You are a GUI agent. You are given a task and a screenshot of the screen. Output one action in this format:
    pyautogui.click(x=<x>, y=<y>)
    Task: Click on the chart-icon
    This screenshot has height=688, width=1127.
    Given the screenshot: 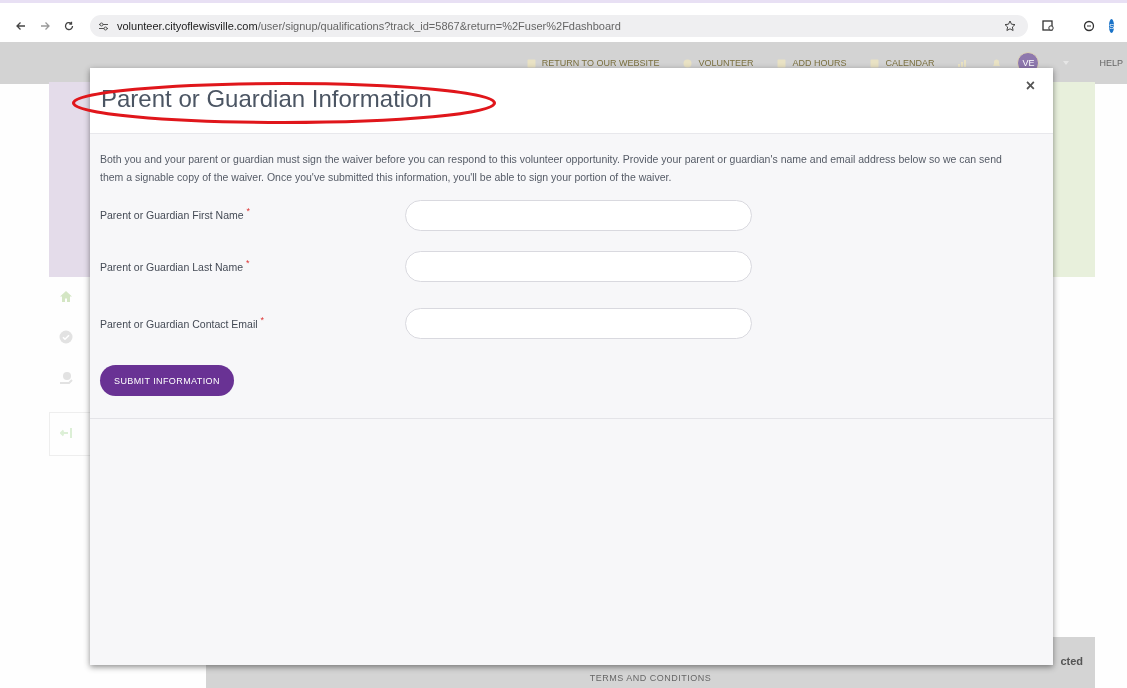 What is the action you would take?
    pyautogui.click(x=963, y=63)
    